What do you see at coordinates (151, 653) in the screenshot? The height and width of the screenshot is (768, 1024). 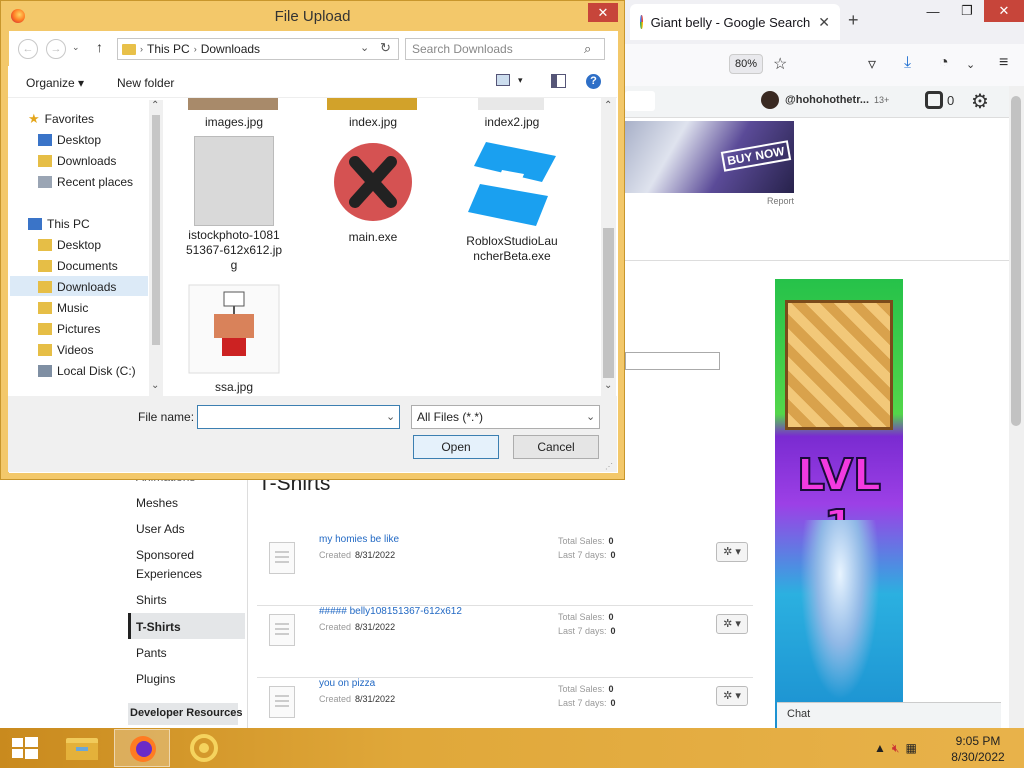 I see `nav-item-pants: Pants` at bounding box center [151, 653].